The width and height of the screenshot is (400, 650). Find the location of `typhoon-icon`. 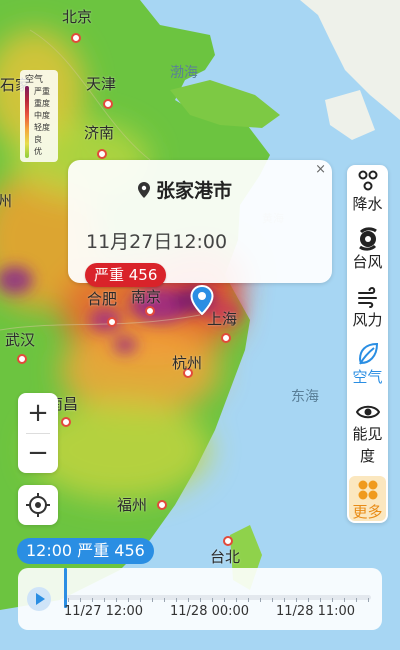

typhoon-icon is located at coordinates (367, 239).